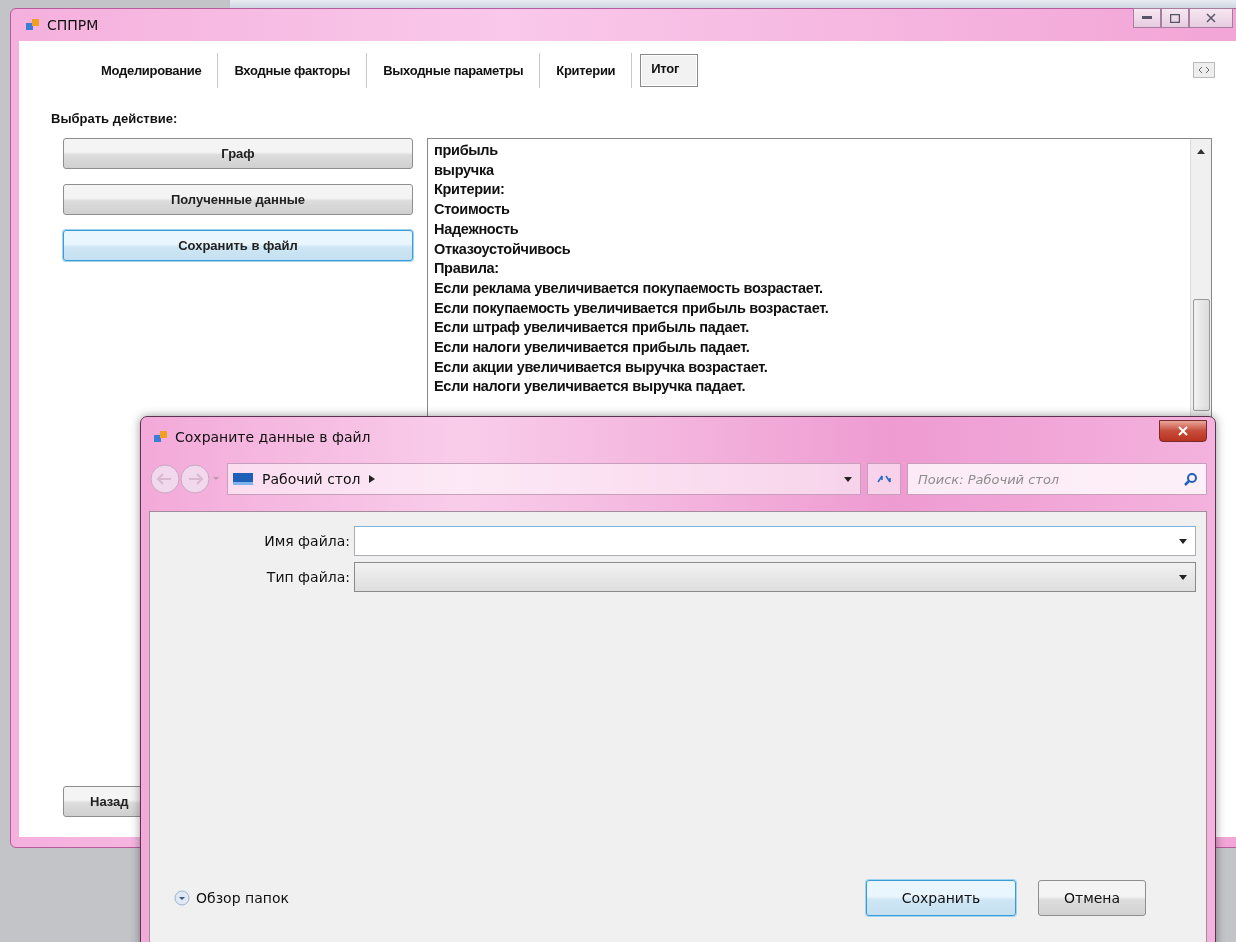 The image size is (1236, 942). Describe the element at coordinates (466, 150) in the screenshot. I see `output-line: прибыль` at that location.